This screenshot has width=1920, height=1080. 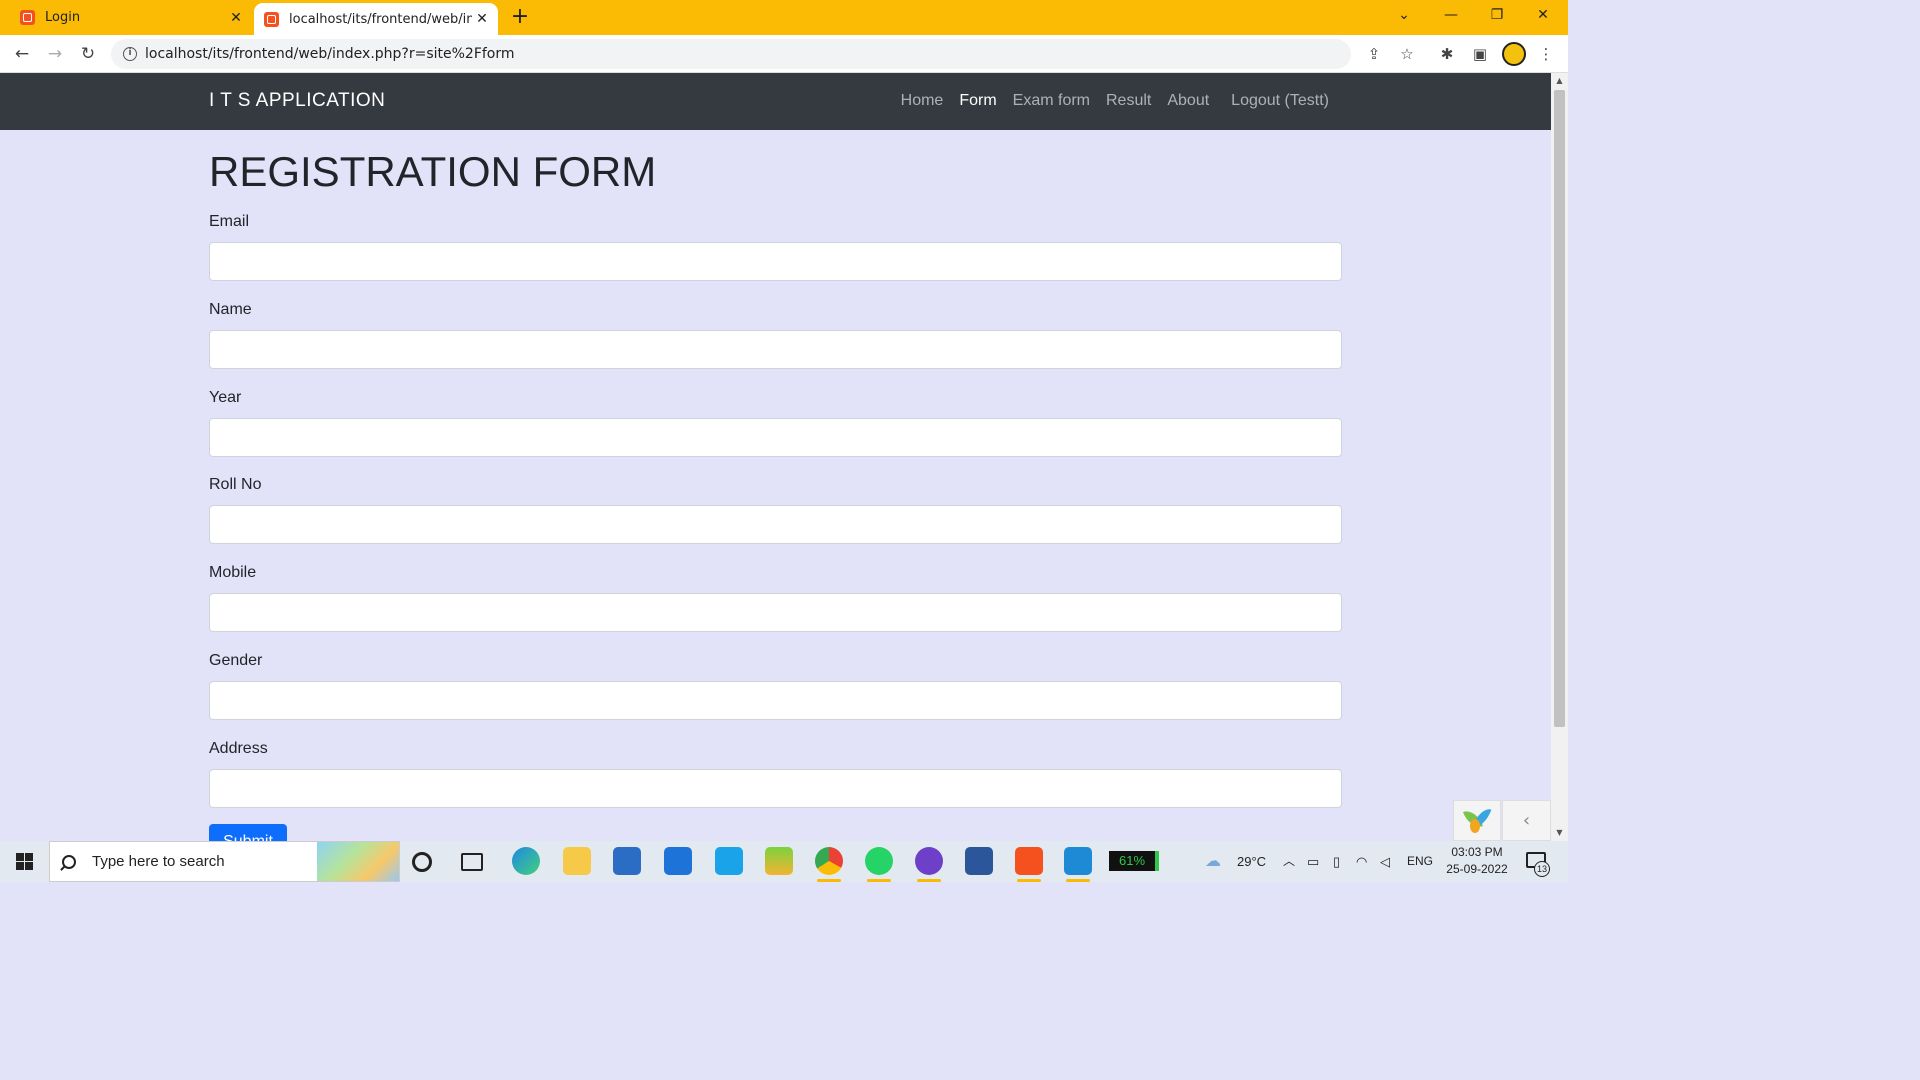 I want to click on email-field, so click(x=775, y=261).